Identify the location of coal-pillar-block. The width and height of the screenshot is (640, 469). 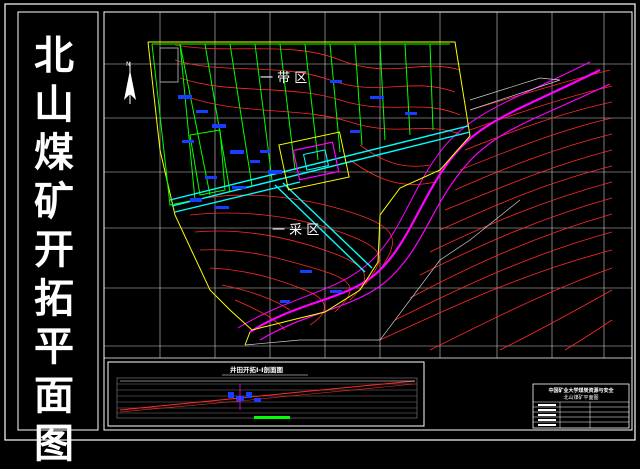
(169, 65).